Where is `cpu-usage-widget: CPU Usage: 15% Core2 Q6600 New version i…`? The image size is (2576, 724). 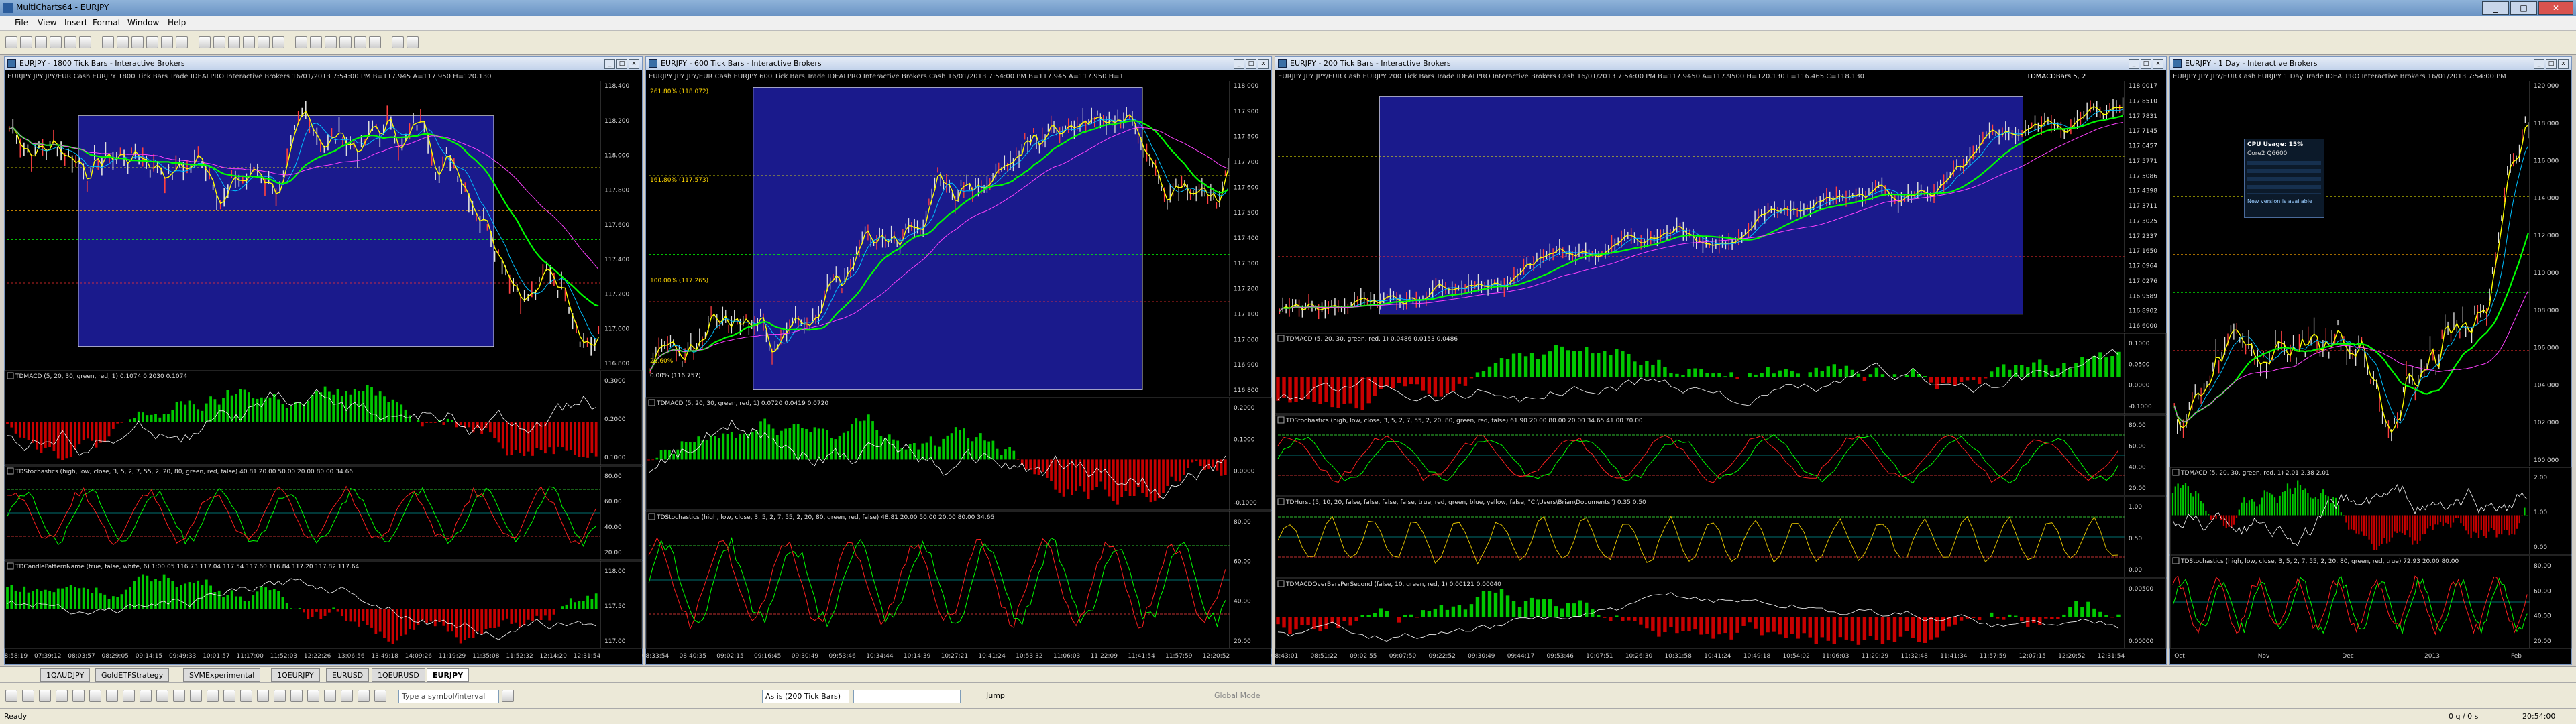
cpu-usage-widget: CPU Usage: 15% Core2 Q6600 New version i… is located at coordinates (2284, 178).